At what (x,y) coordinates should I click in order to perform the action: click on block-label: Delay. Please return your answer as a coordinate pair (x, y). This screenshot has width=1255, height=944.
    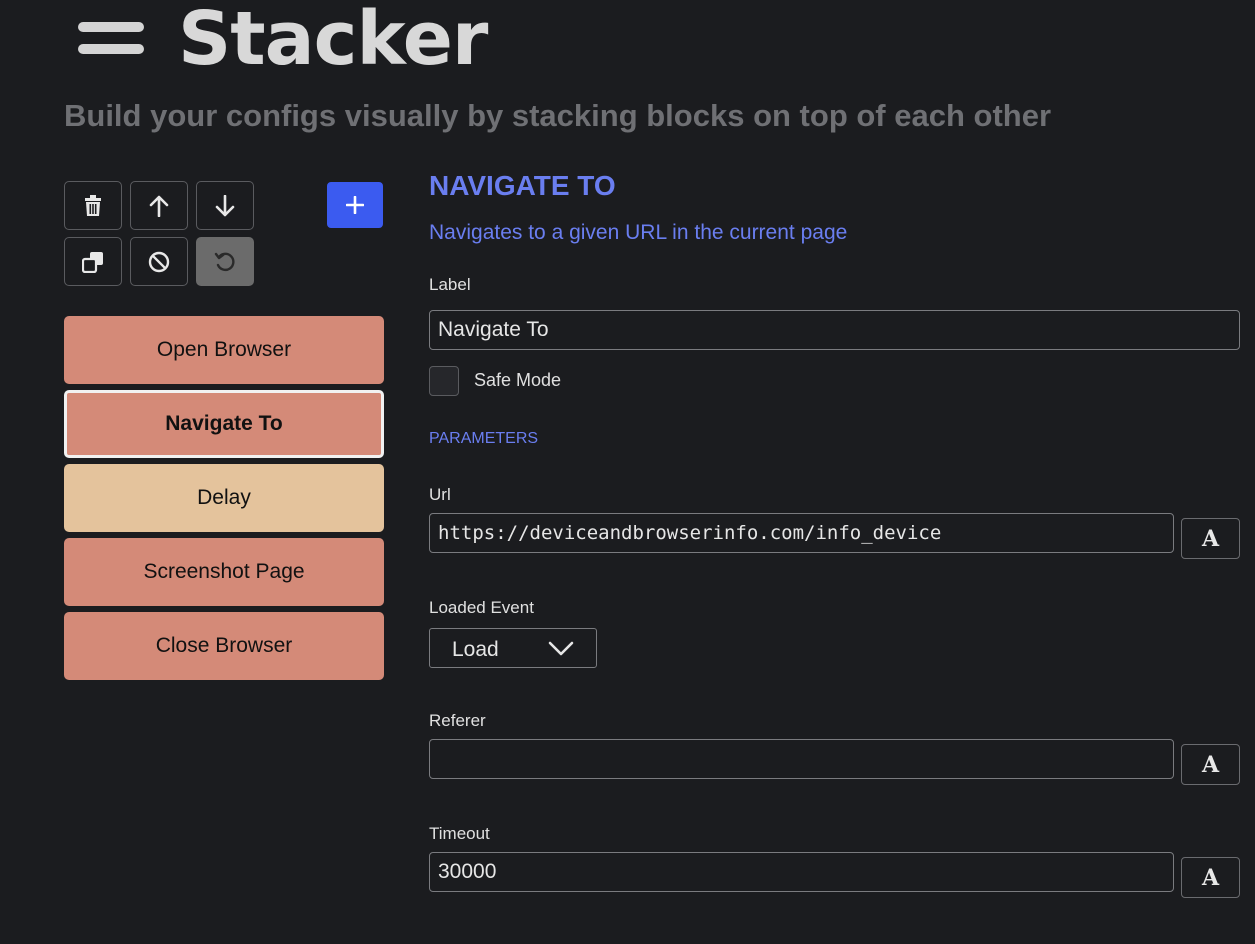
    Looking at the image, I should click on (224, 497).